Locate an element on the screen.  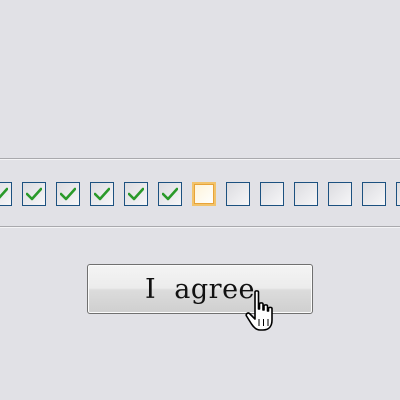
hand-pointer-icon is located at coordinates (259, 310).